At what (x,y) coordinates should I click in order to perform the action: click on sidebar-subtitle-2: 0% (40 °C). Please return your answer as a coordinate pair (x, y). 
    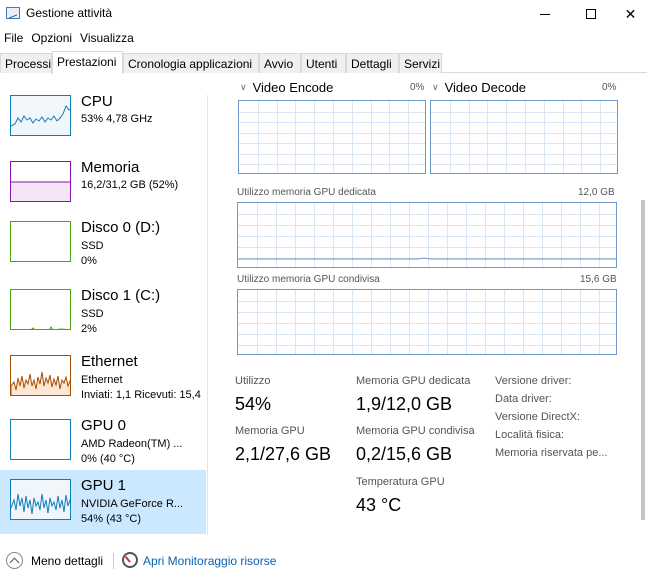
    Looking at the image, I should click on (108, 459).